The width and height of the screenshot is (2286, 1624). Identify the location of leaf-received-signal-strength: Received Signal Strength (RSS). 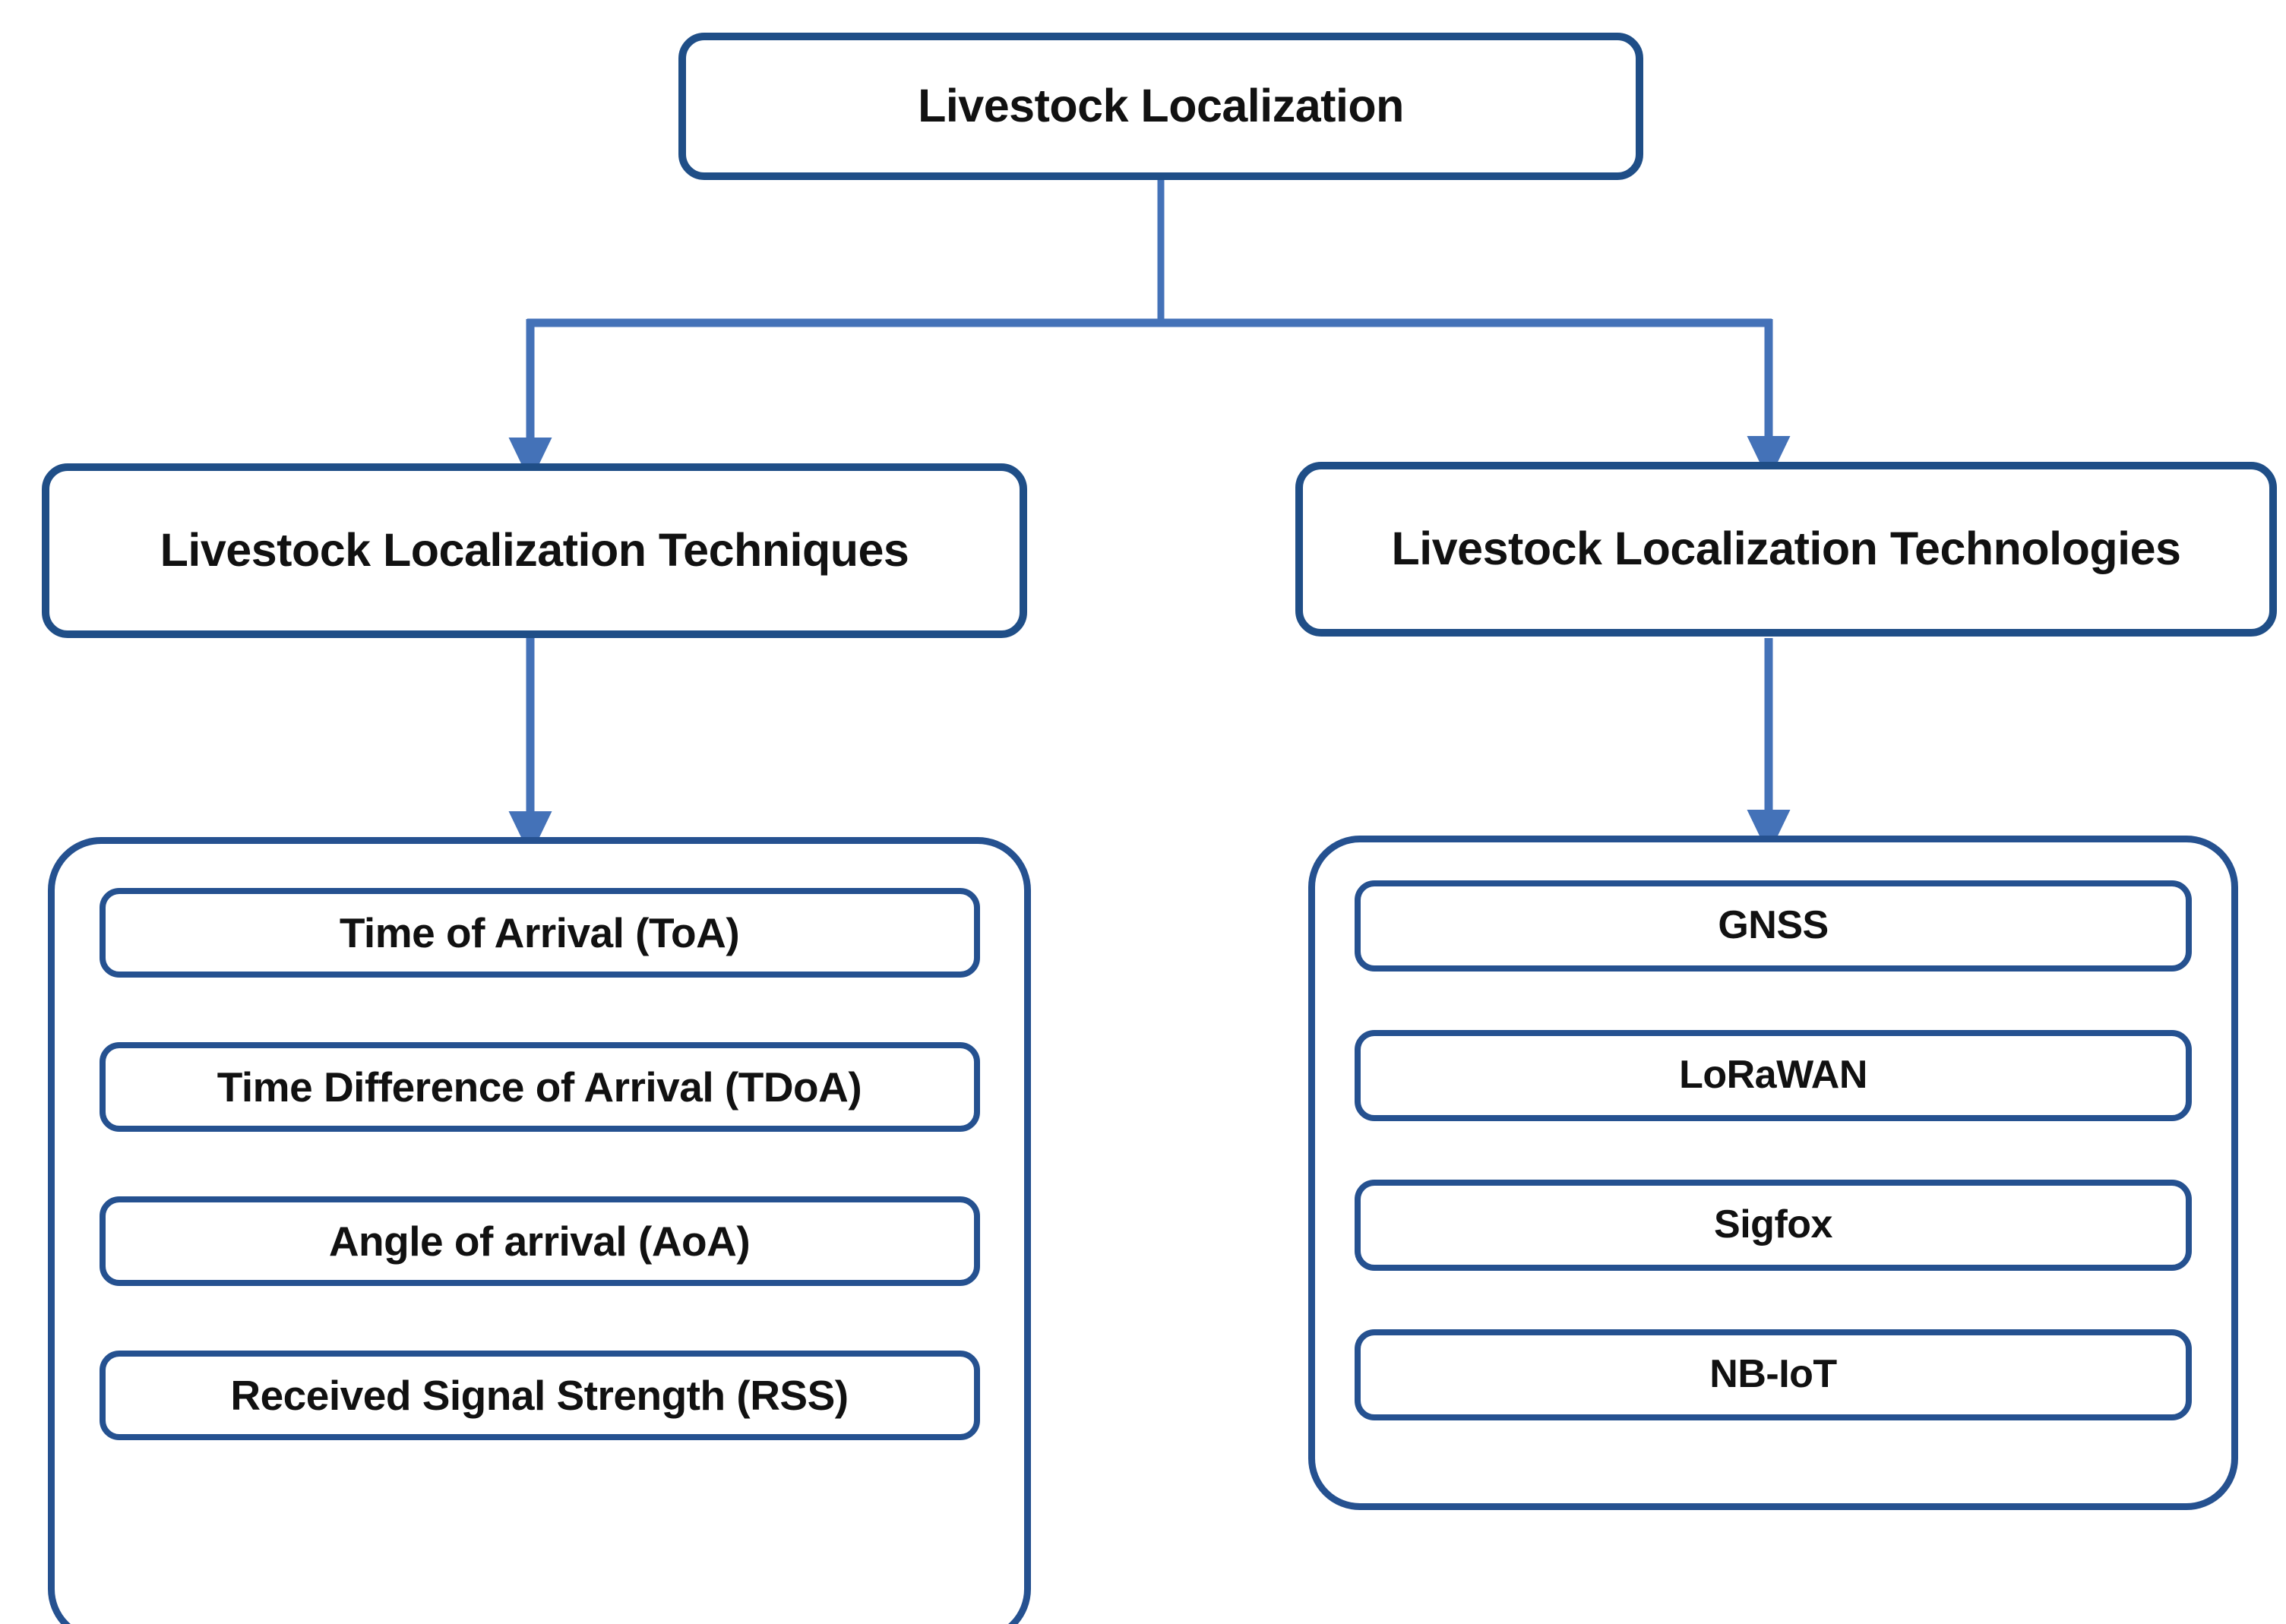
(539, 1396).